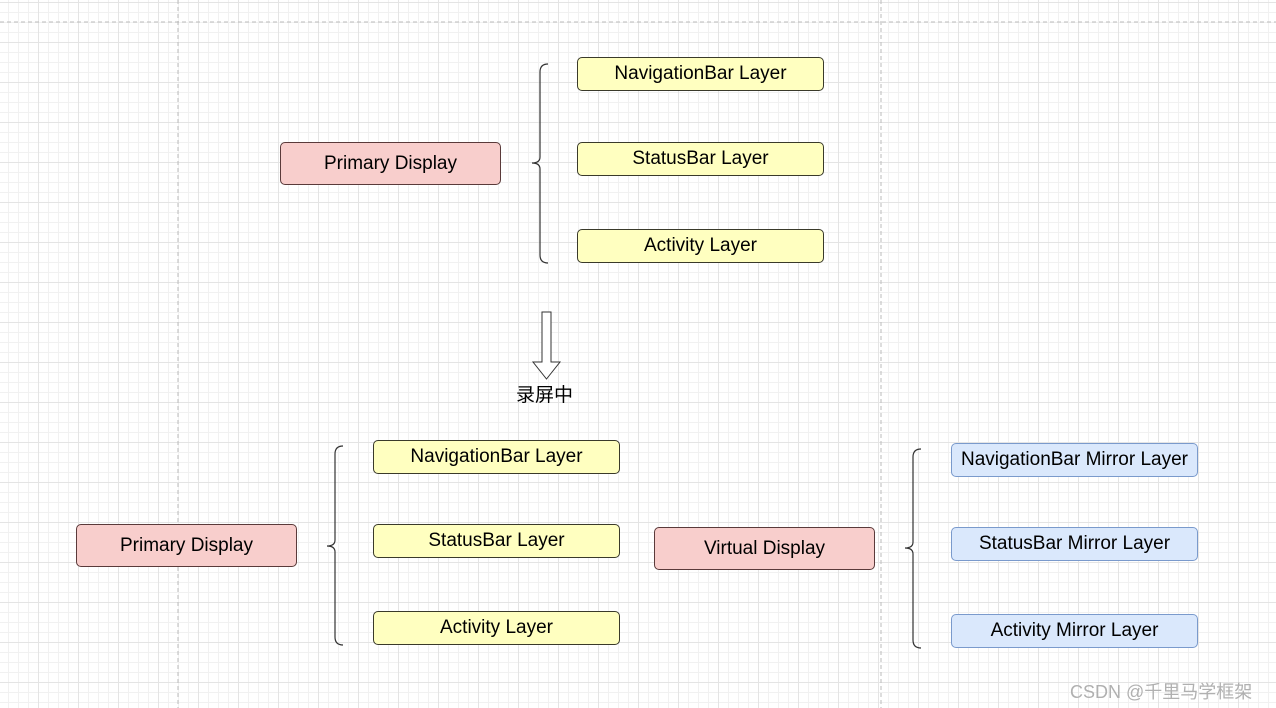 The image size is (1276, 708). What do you see at coordinates (1161, 692) in the screenshot?
I see `watermark: CSDN @千里马学框架` at bounding box center [1161, 692].